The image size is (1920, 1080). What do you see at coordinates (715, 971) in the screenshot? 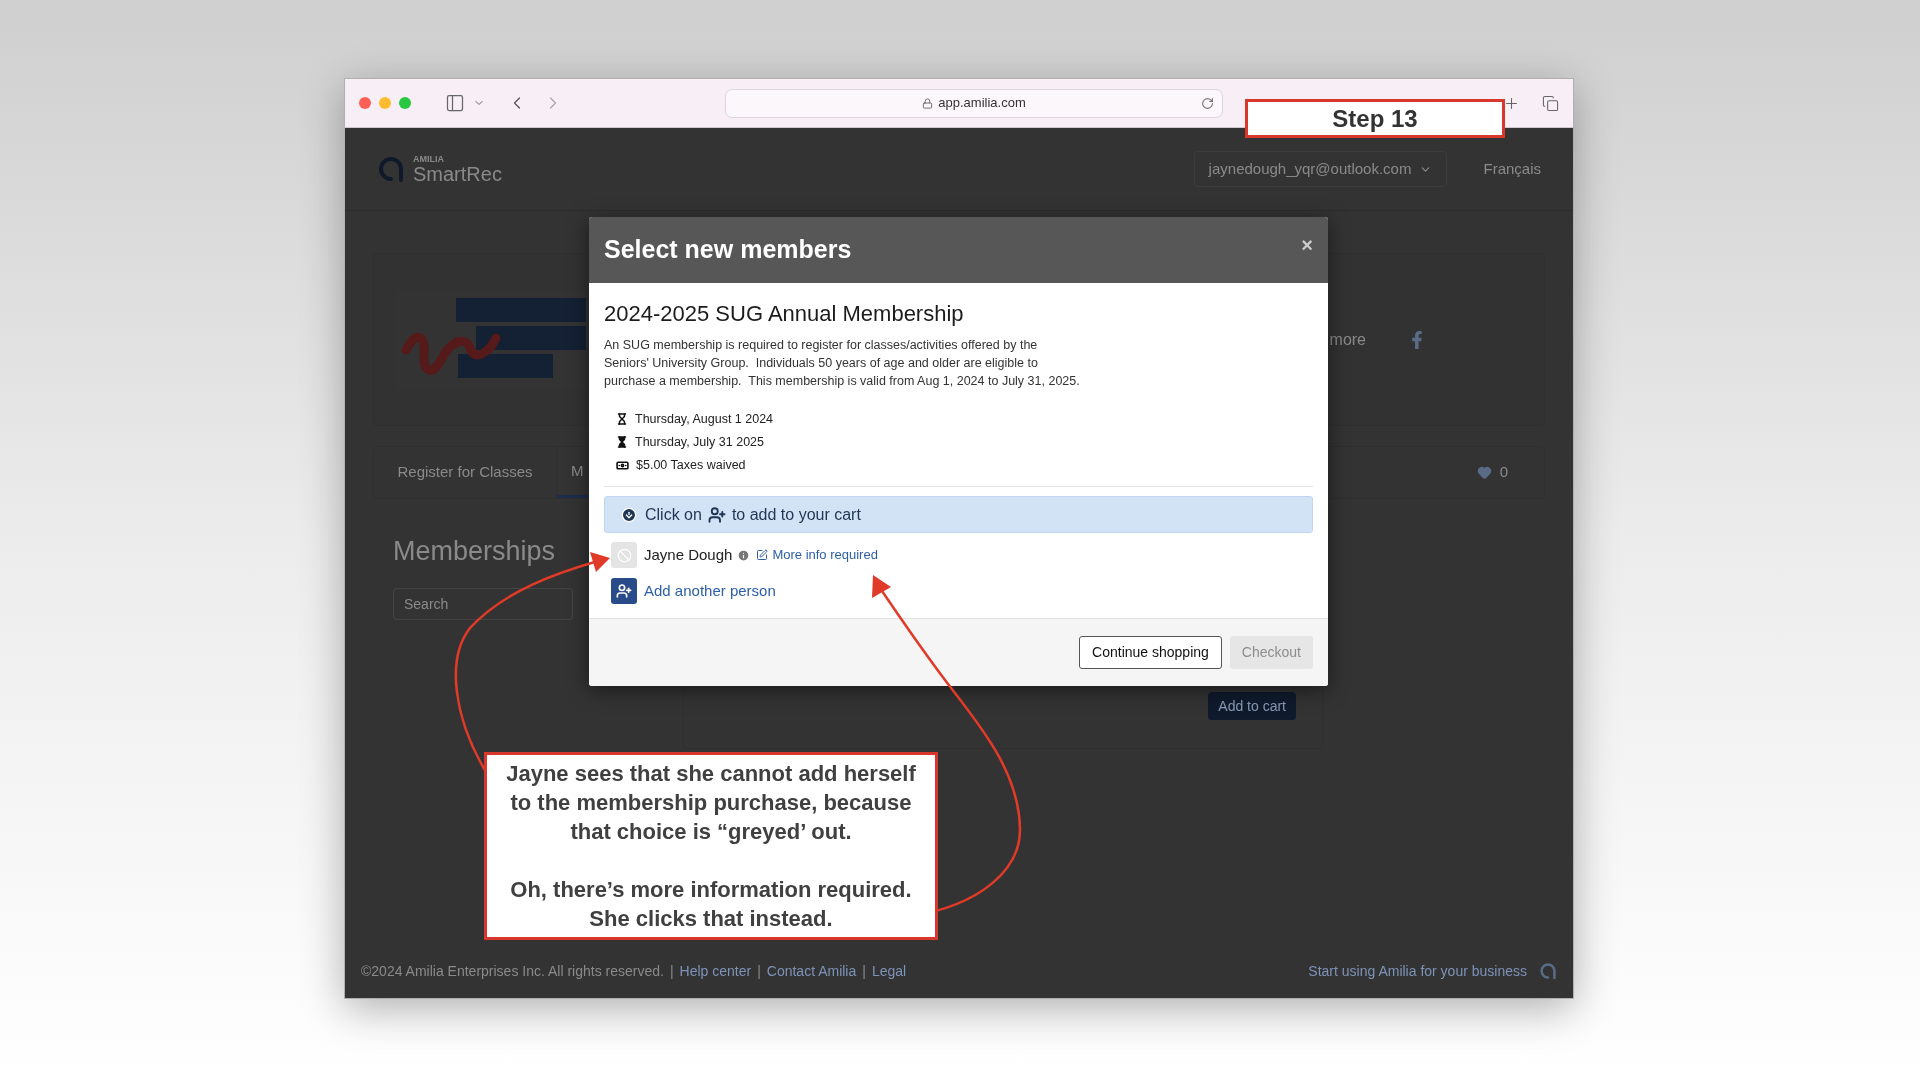
I see `footer-link: Help center` at bounding box center [715, 971].